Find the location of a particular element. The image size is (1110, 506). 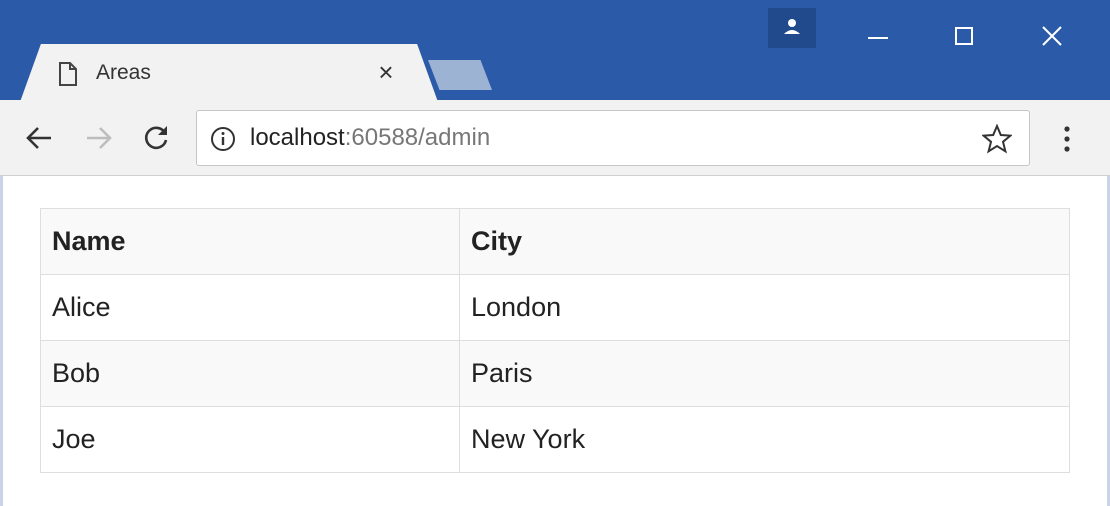

table-header-row: Name City is located at coordinates (555, 241).